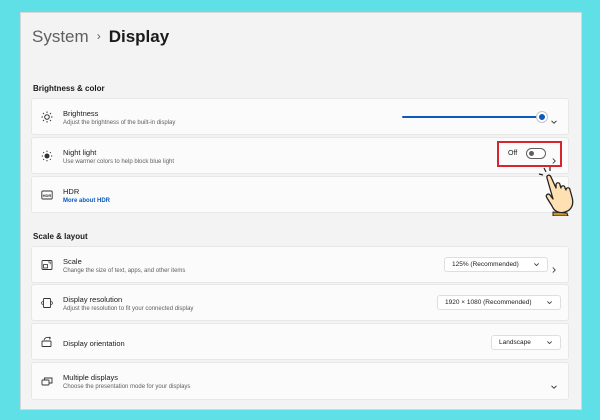  What do you see at coordinates (472, 117) in the screenshot?
I see `brightness-slider` at bounding box center [472, 117].